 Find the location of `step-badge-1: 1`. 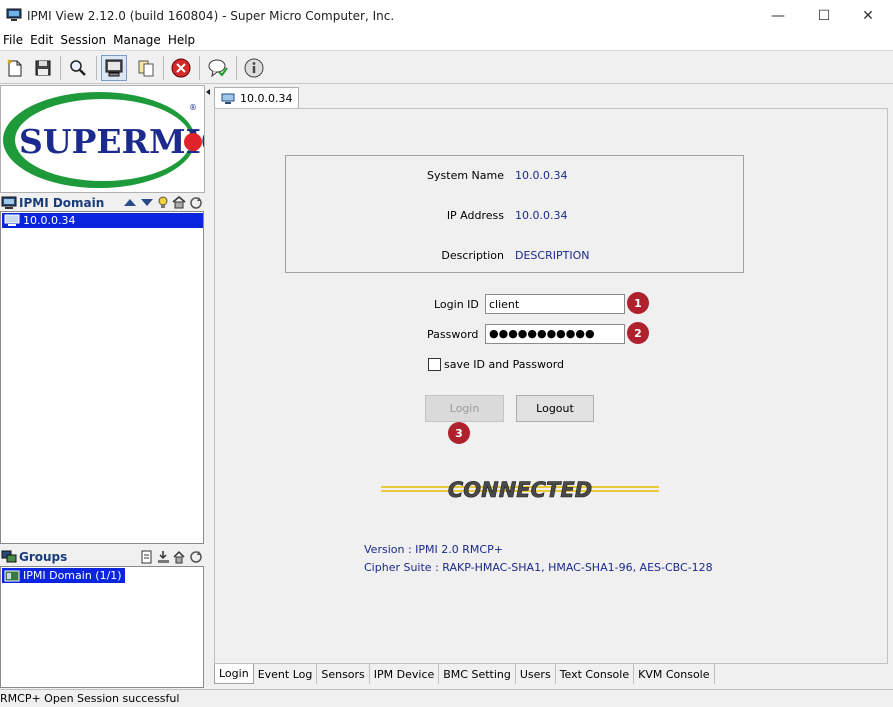

step-badge-1: 1 is located at coordinates (638, 303).